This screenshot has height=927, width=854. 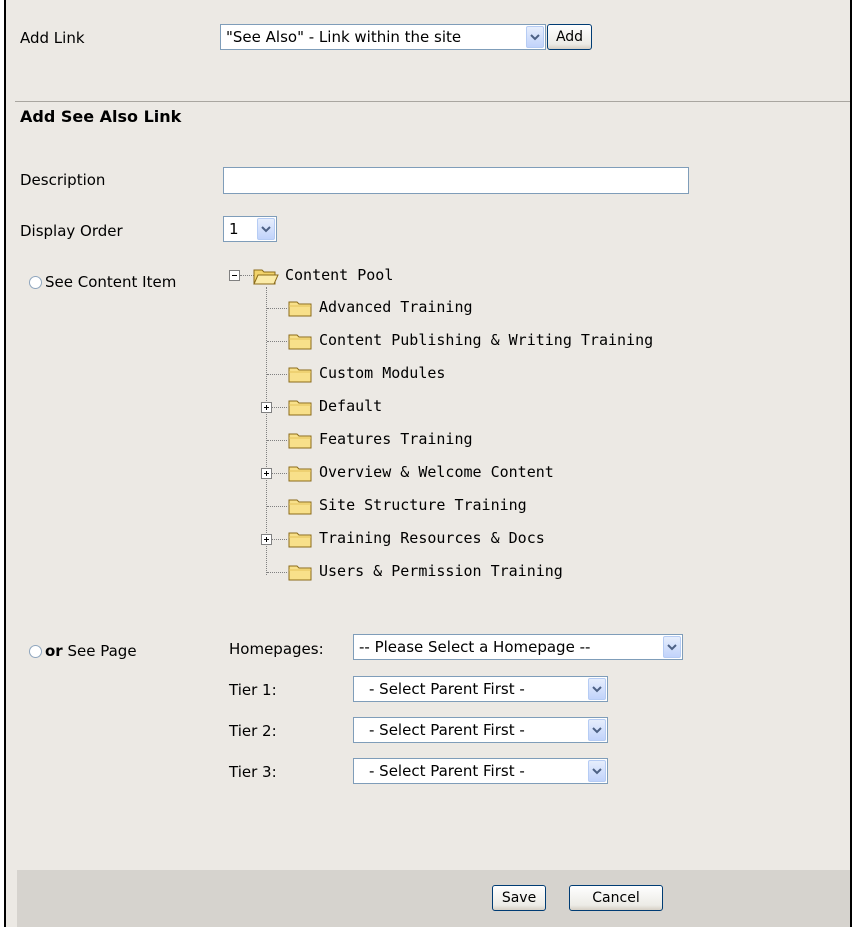 I want to click on display-order-select: 1, so click(x=250, y=229).